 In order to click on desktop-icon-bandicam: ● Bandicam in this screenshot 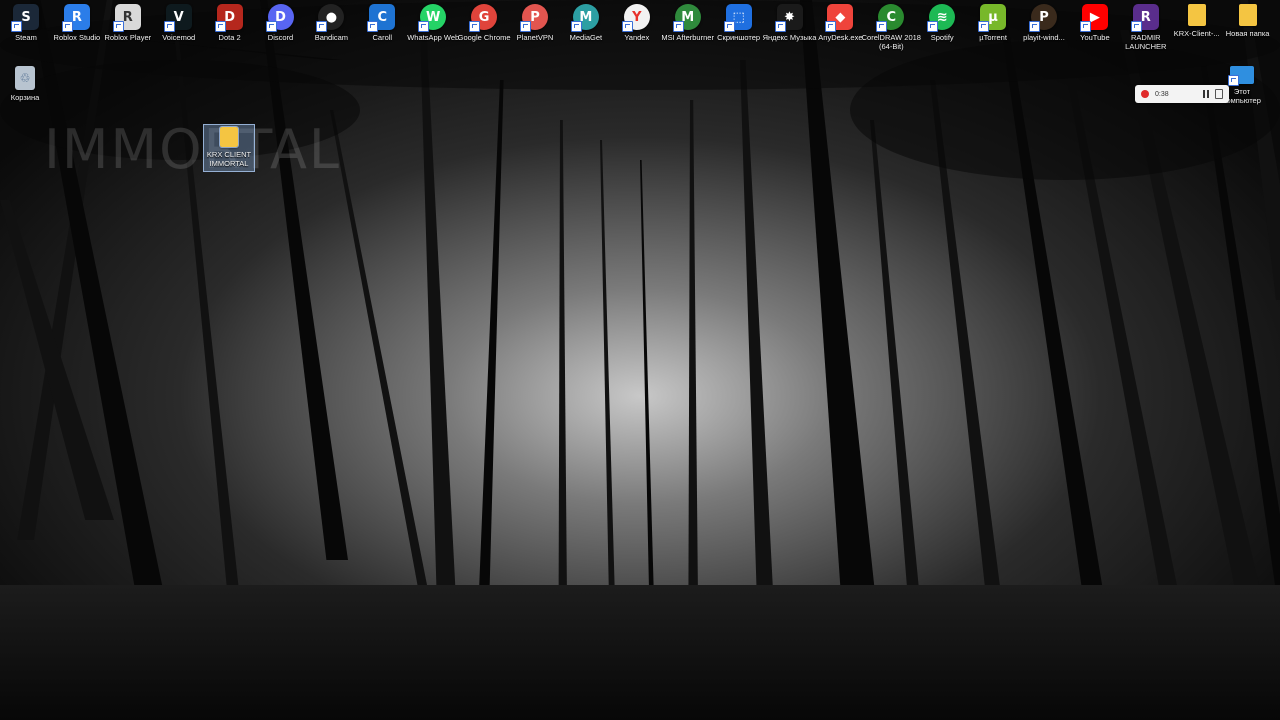, I will do `click(331, 23)`.